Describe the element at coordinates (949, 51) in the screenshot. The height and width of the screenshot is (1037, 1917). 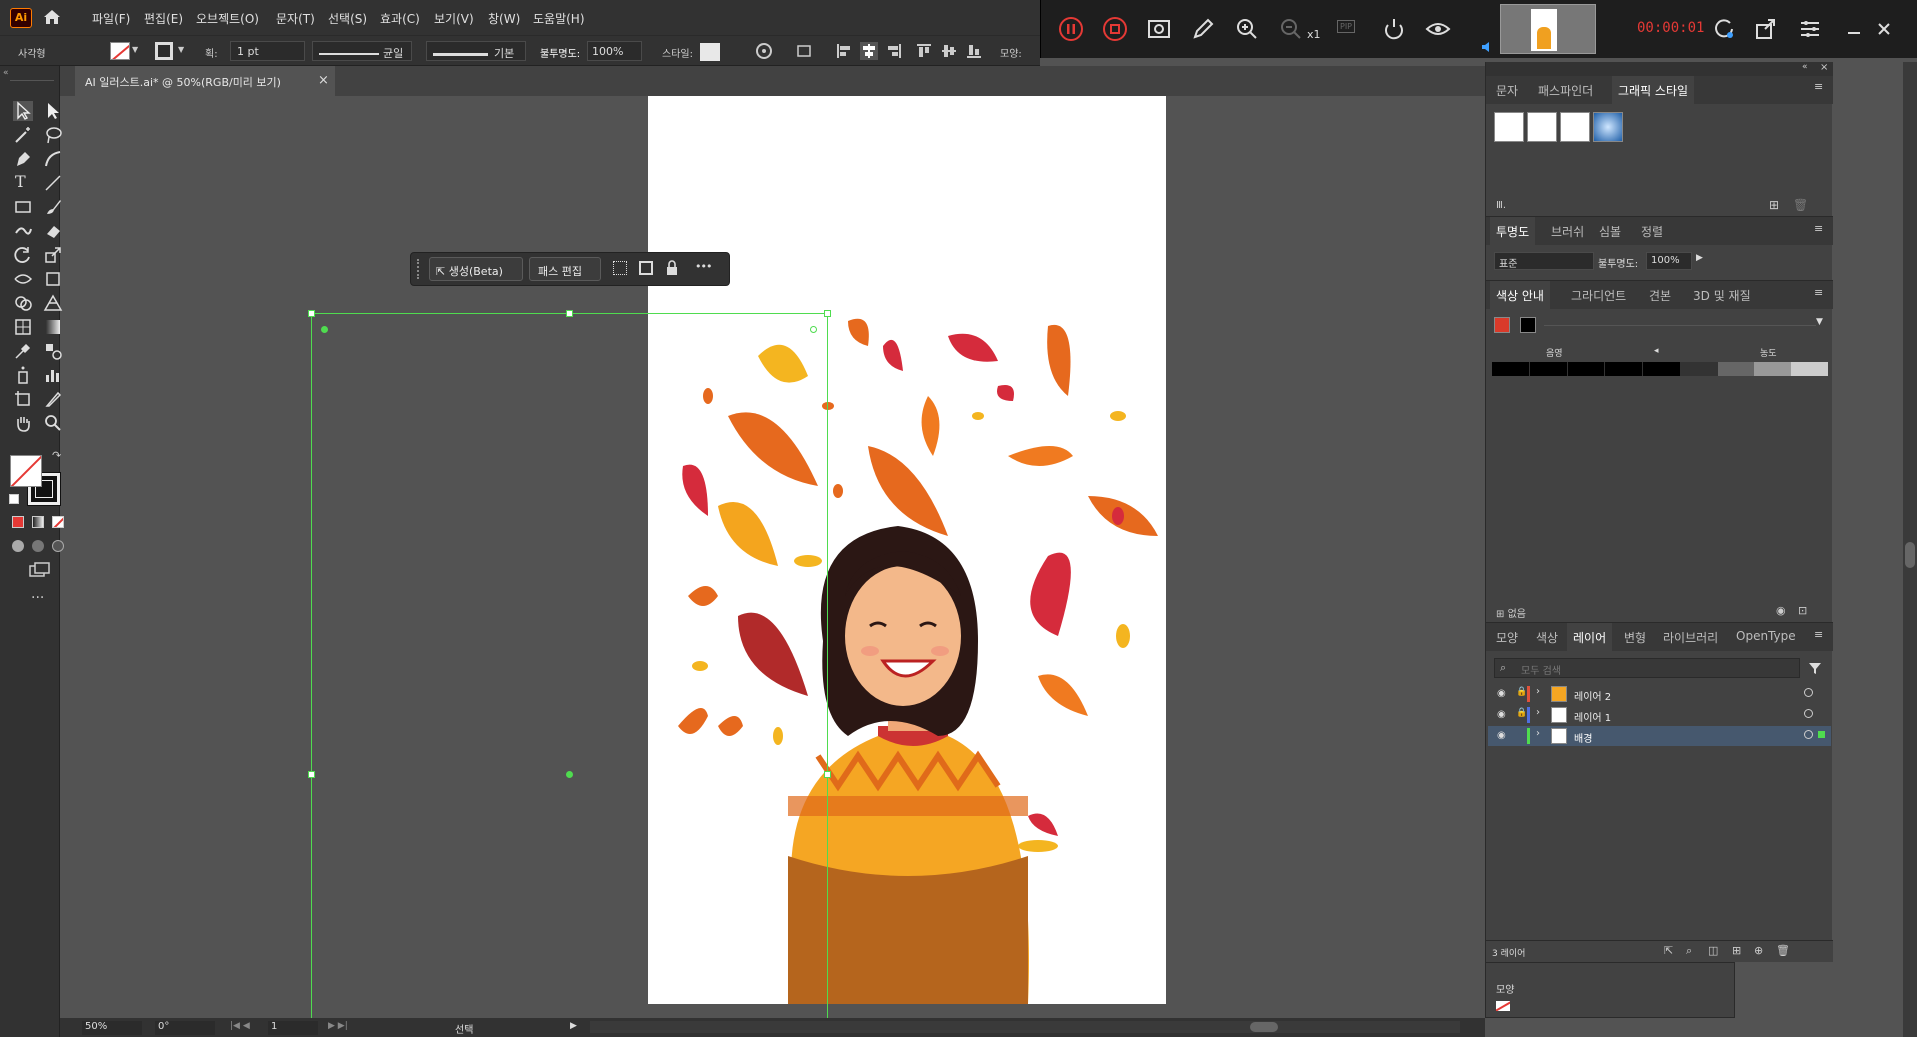
I see `align-middle-icon` at that location.